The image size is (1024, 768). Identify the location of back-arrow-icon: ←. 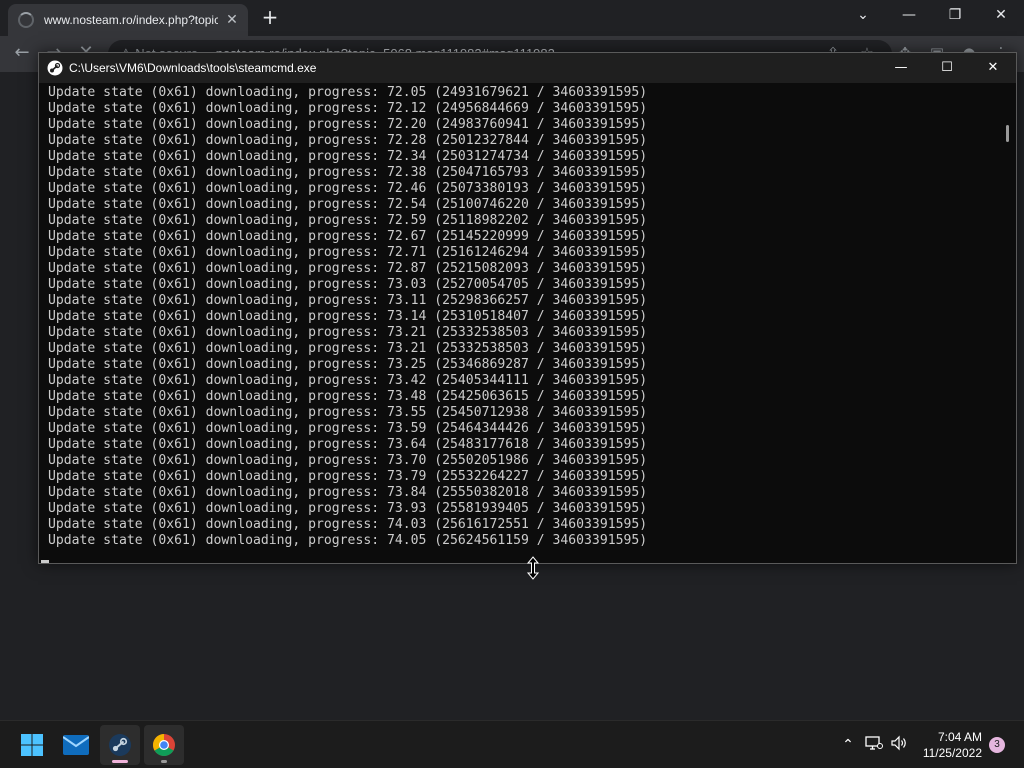
(22, 54).